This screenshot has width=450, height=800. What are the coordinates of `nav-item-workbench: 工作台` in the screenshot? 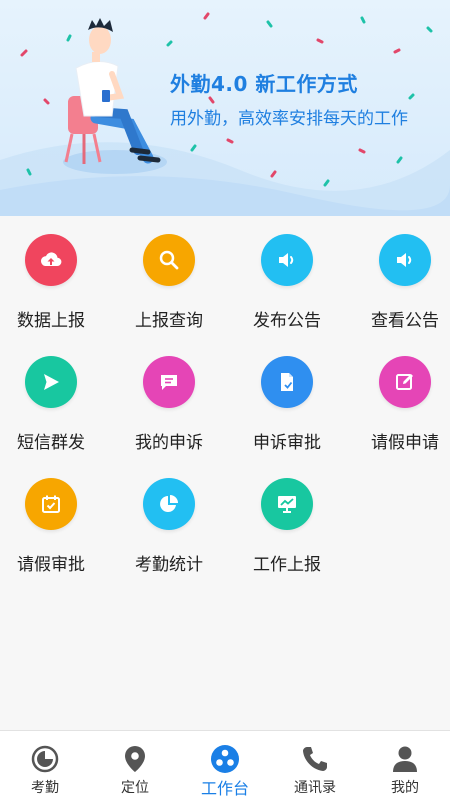 It's located at (225, 765).